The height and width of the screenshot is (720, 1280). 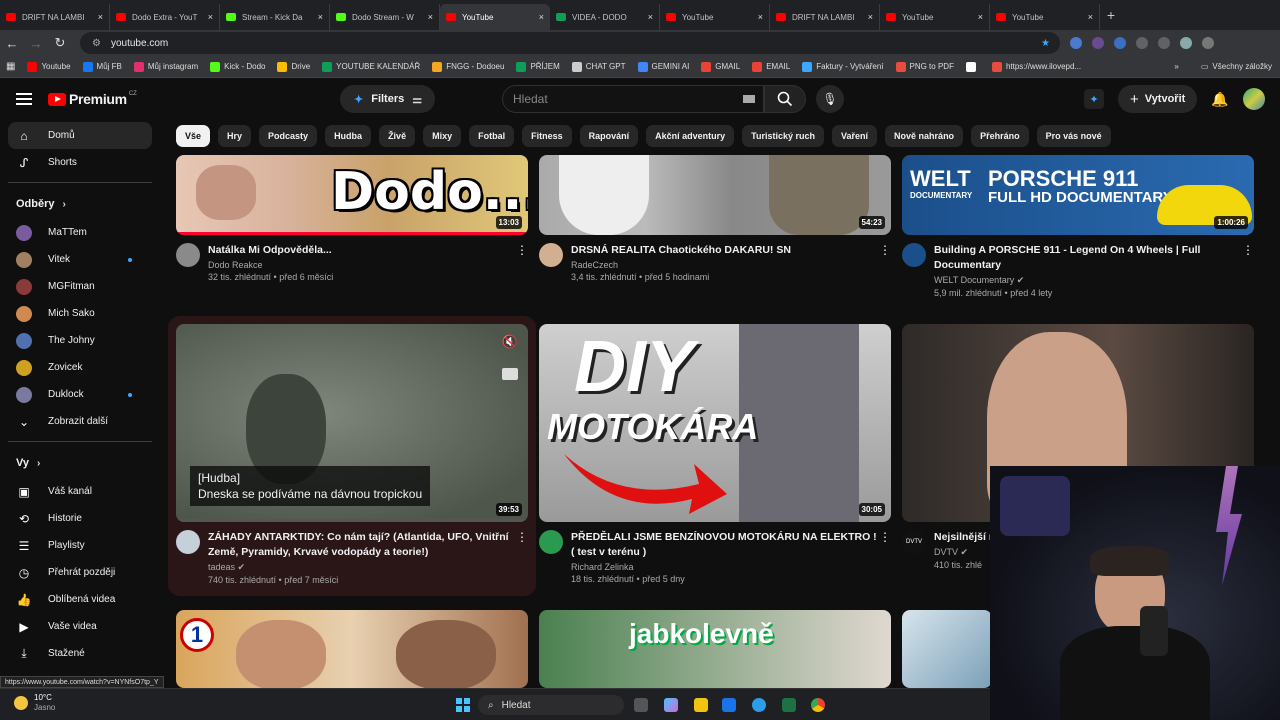 What do you see at coordinates (633, 99) in the screenshot?
I see `search-input: Hledat` at bounding box center [633, 99].